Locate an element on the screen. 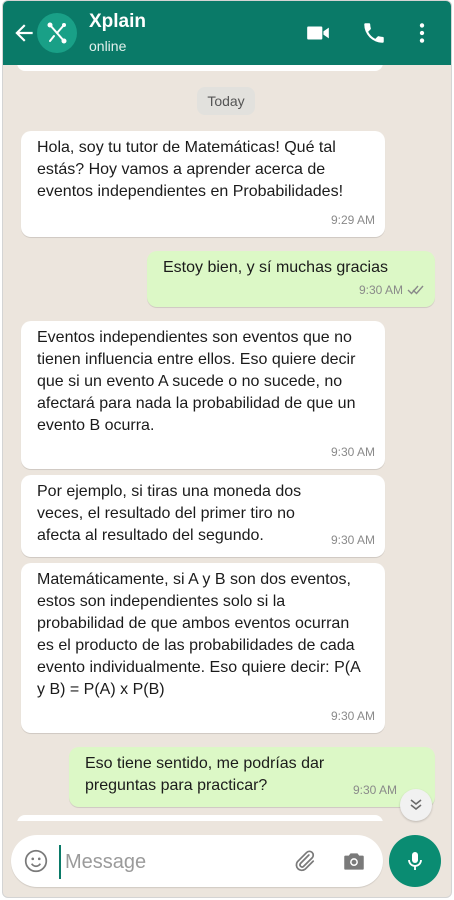 The width and height of the screenshot is (454, 900). contact-status: online is located at coordinates (108, 46).